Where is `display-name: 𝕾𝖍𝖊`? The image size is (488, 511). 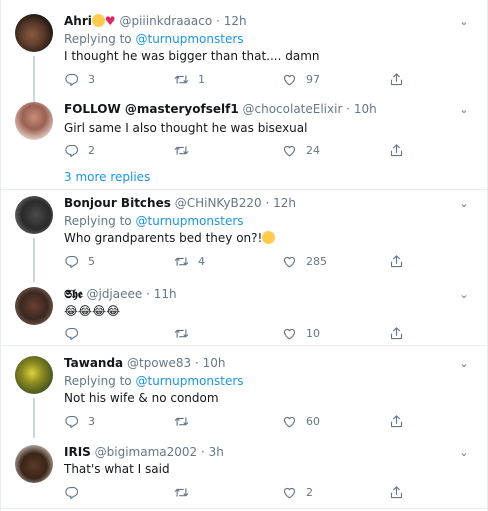 display-name: 𝕾𝖍𝖊 is located at coordinates (73, 294).